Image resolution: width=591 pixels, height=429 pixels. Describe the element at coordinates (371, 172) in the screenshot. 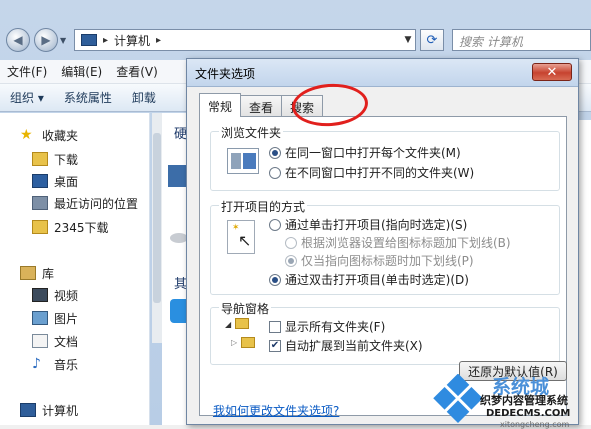

I see `option-new-window: 在不同窗口中打开不同的文件夹(W)` at that location.